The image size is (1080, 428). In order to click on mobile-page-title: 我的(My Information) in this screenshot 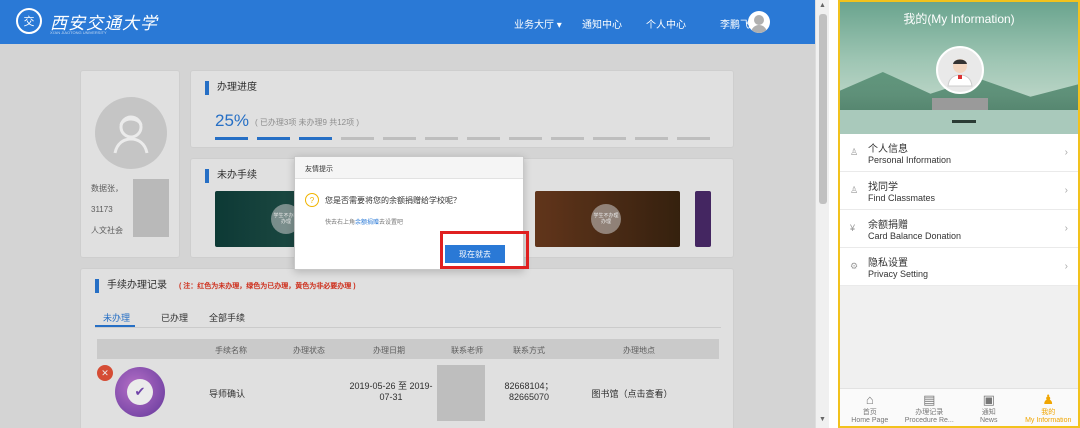, I will do `click(959, 19)`.